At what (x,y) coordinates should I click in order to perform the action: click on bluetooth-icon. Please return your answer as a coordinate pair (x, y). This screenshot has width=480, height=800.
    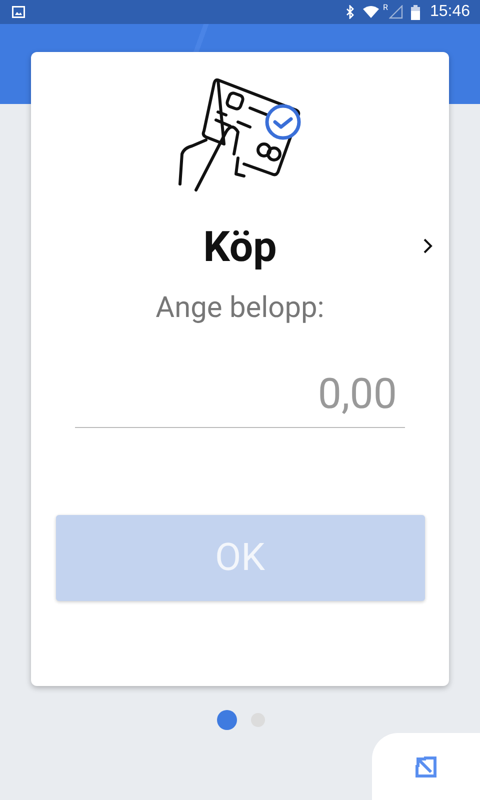
    Looking at the image, I should click on (350, 12).